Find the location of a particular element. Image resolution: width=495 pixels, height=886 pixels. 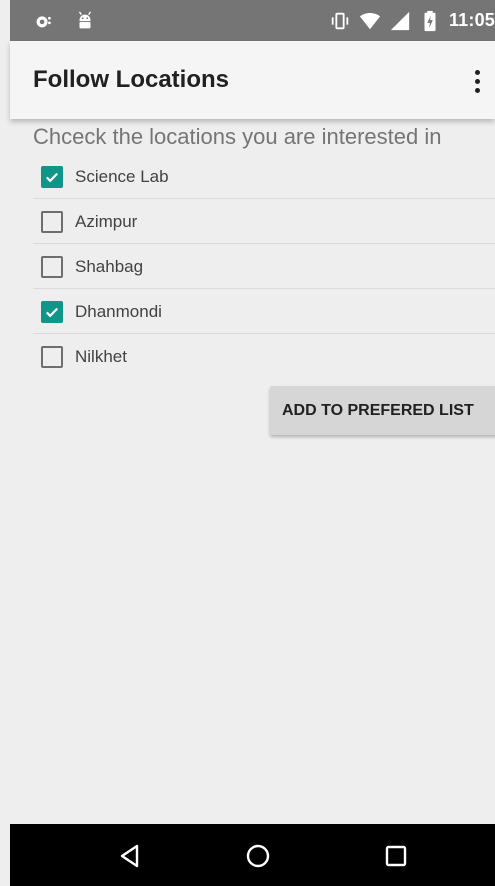

status-right-icons: 11:05 is located at coordinates (412, 20).